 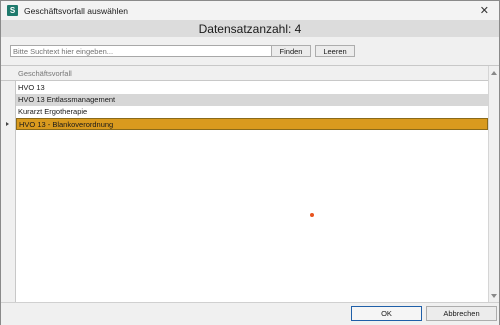 I want to click on scroll-down-arrow-icon, so click(x=494, y=296).